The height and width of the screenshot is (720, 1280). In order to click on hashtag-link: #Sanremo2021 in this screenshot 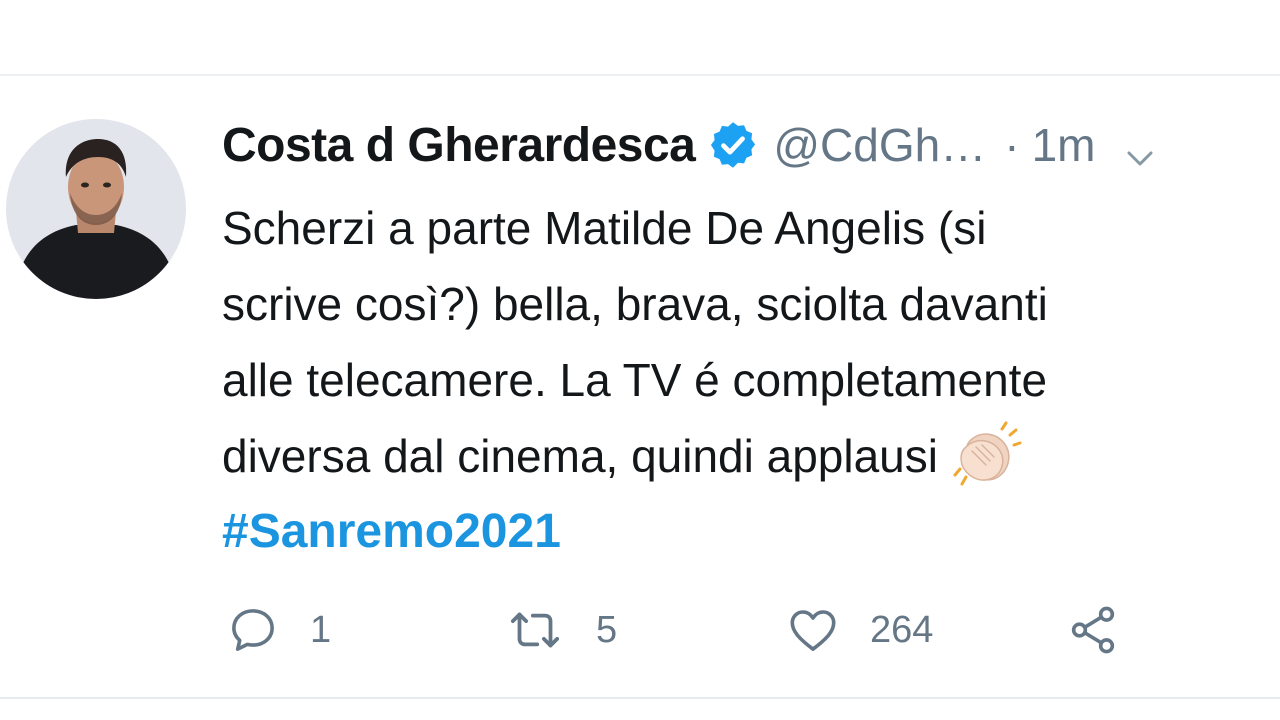, I will do `click(747, 532)`.